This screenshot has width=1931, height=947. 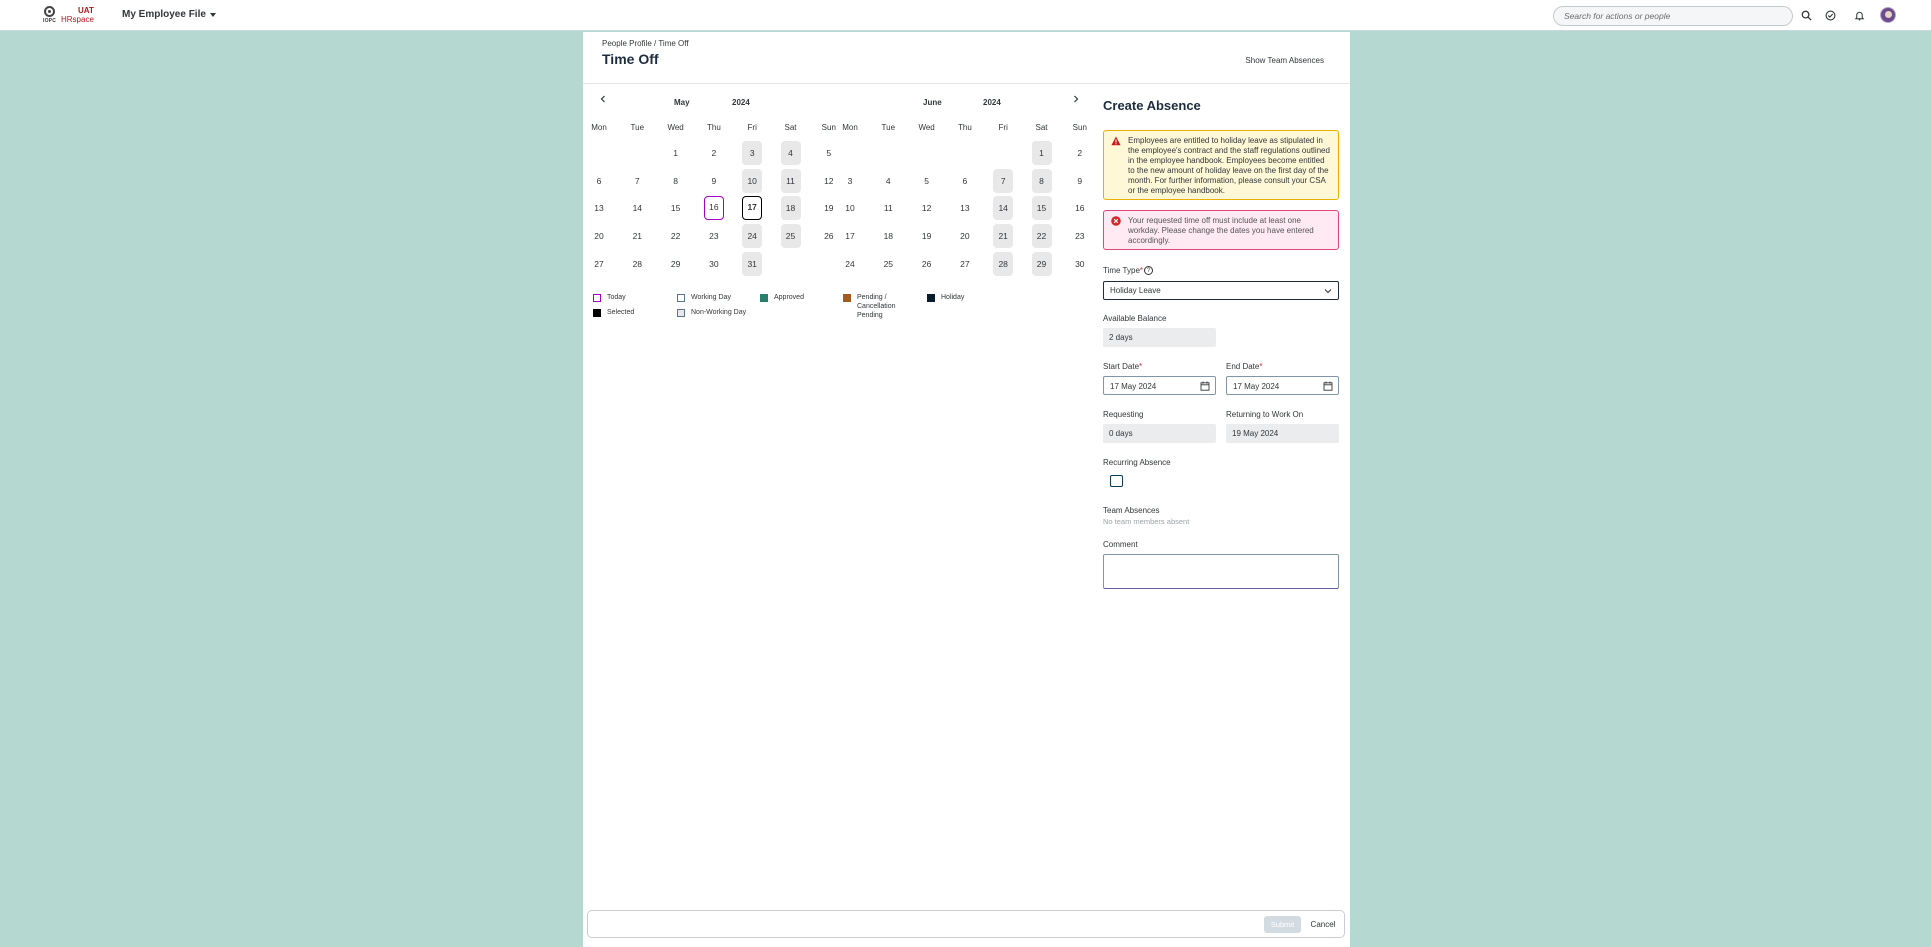 What do you see at coordinates (599, 236) in the screenshot?
I see `calendar-day-may-20: 20` at bounding box center [599, 236].